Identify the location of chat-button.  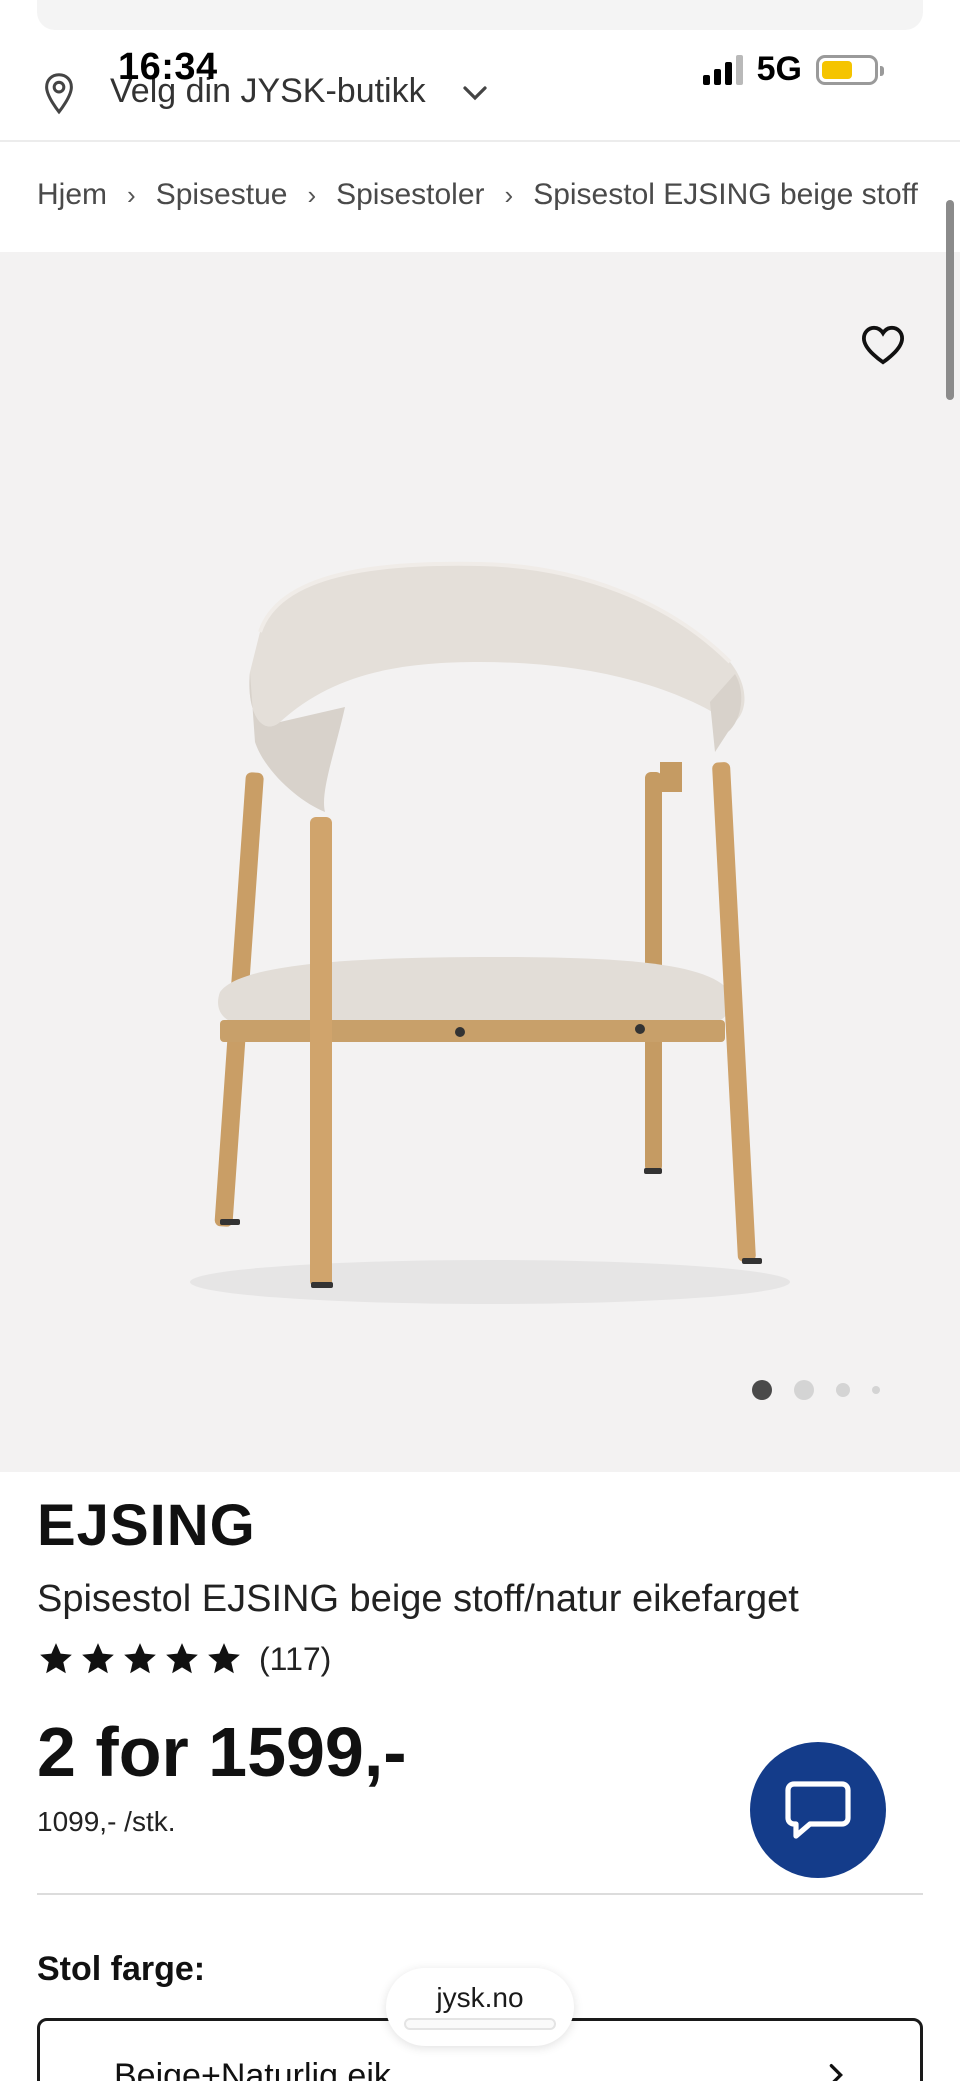
(818, 1810).